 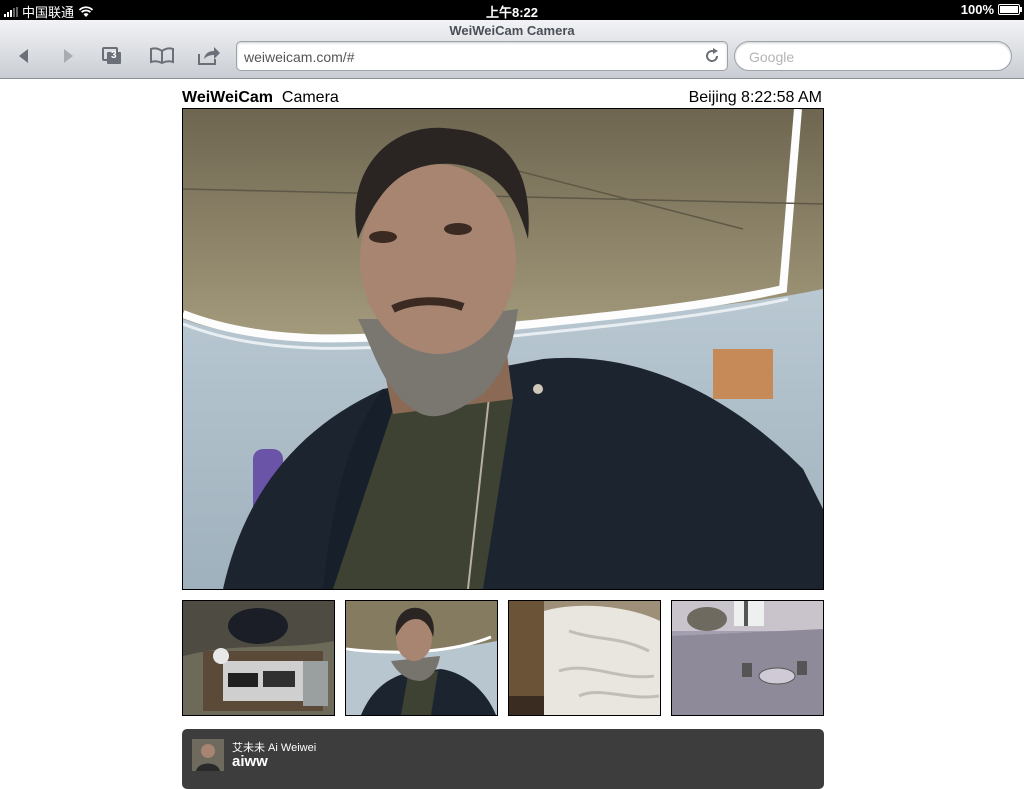 I want to click on bookmarks-icon, so click(x=162, y=56).